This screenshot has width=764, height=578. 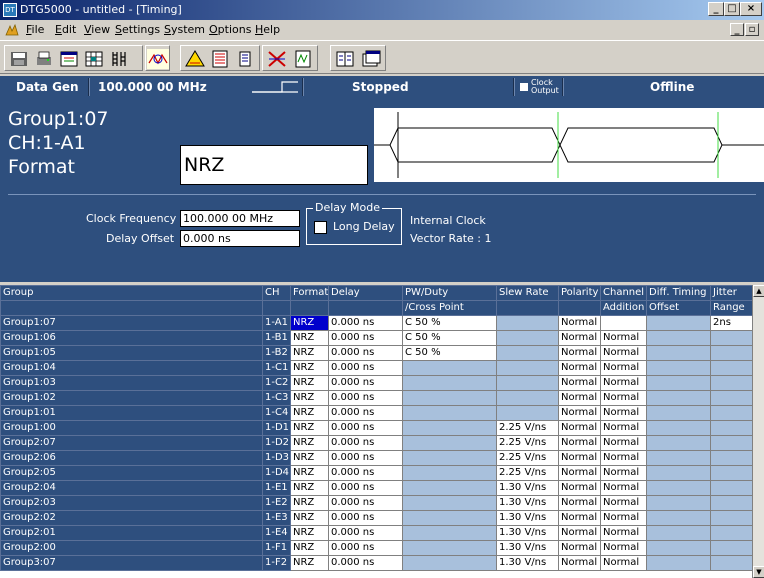 I want to click on header-ch: CH, so click(x=276, y=293).